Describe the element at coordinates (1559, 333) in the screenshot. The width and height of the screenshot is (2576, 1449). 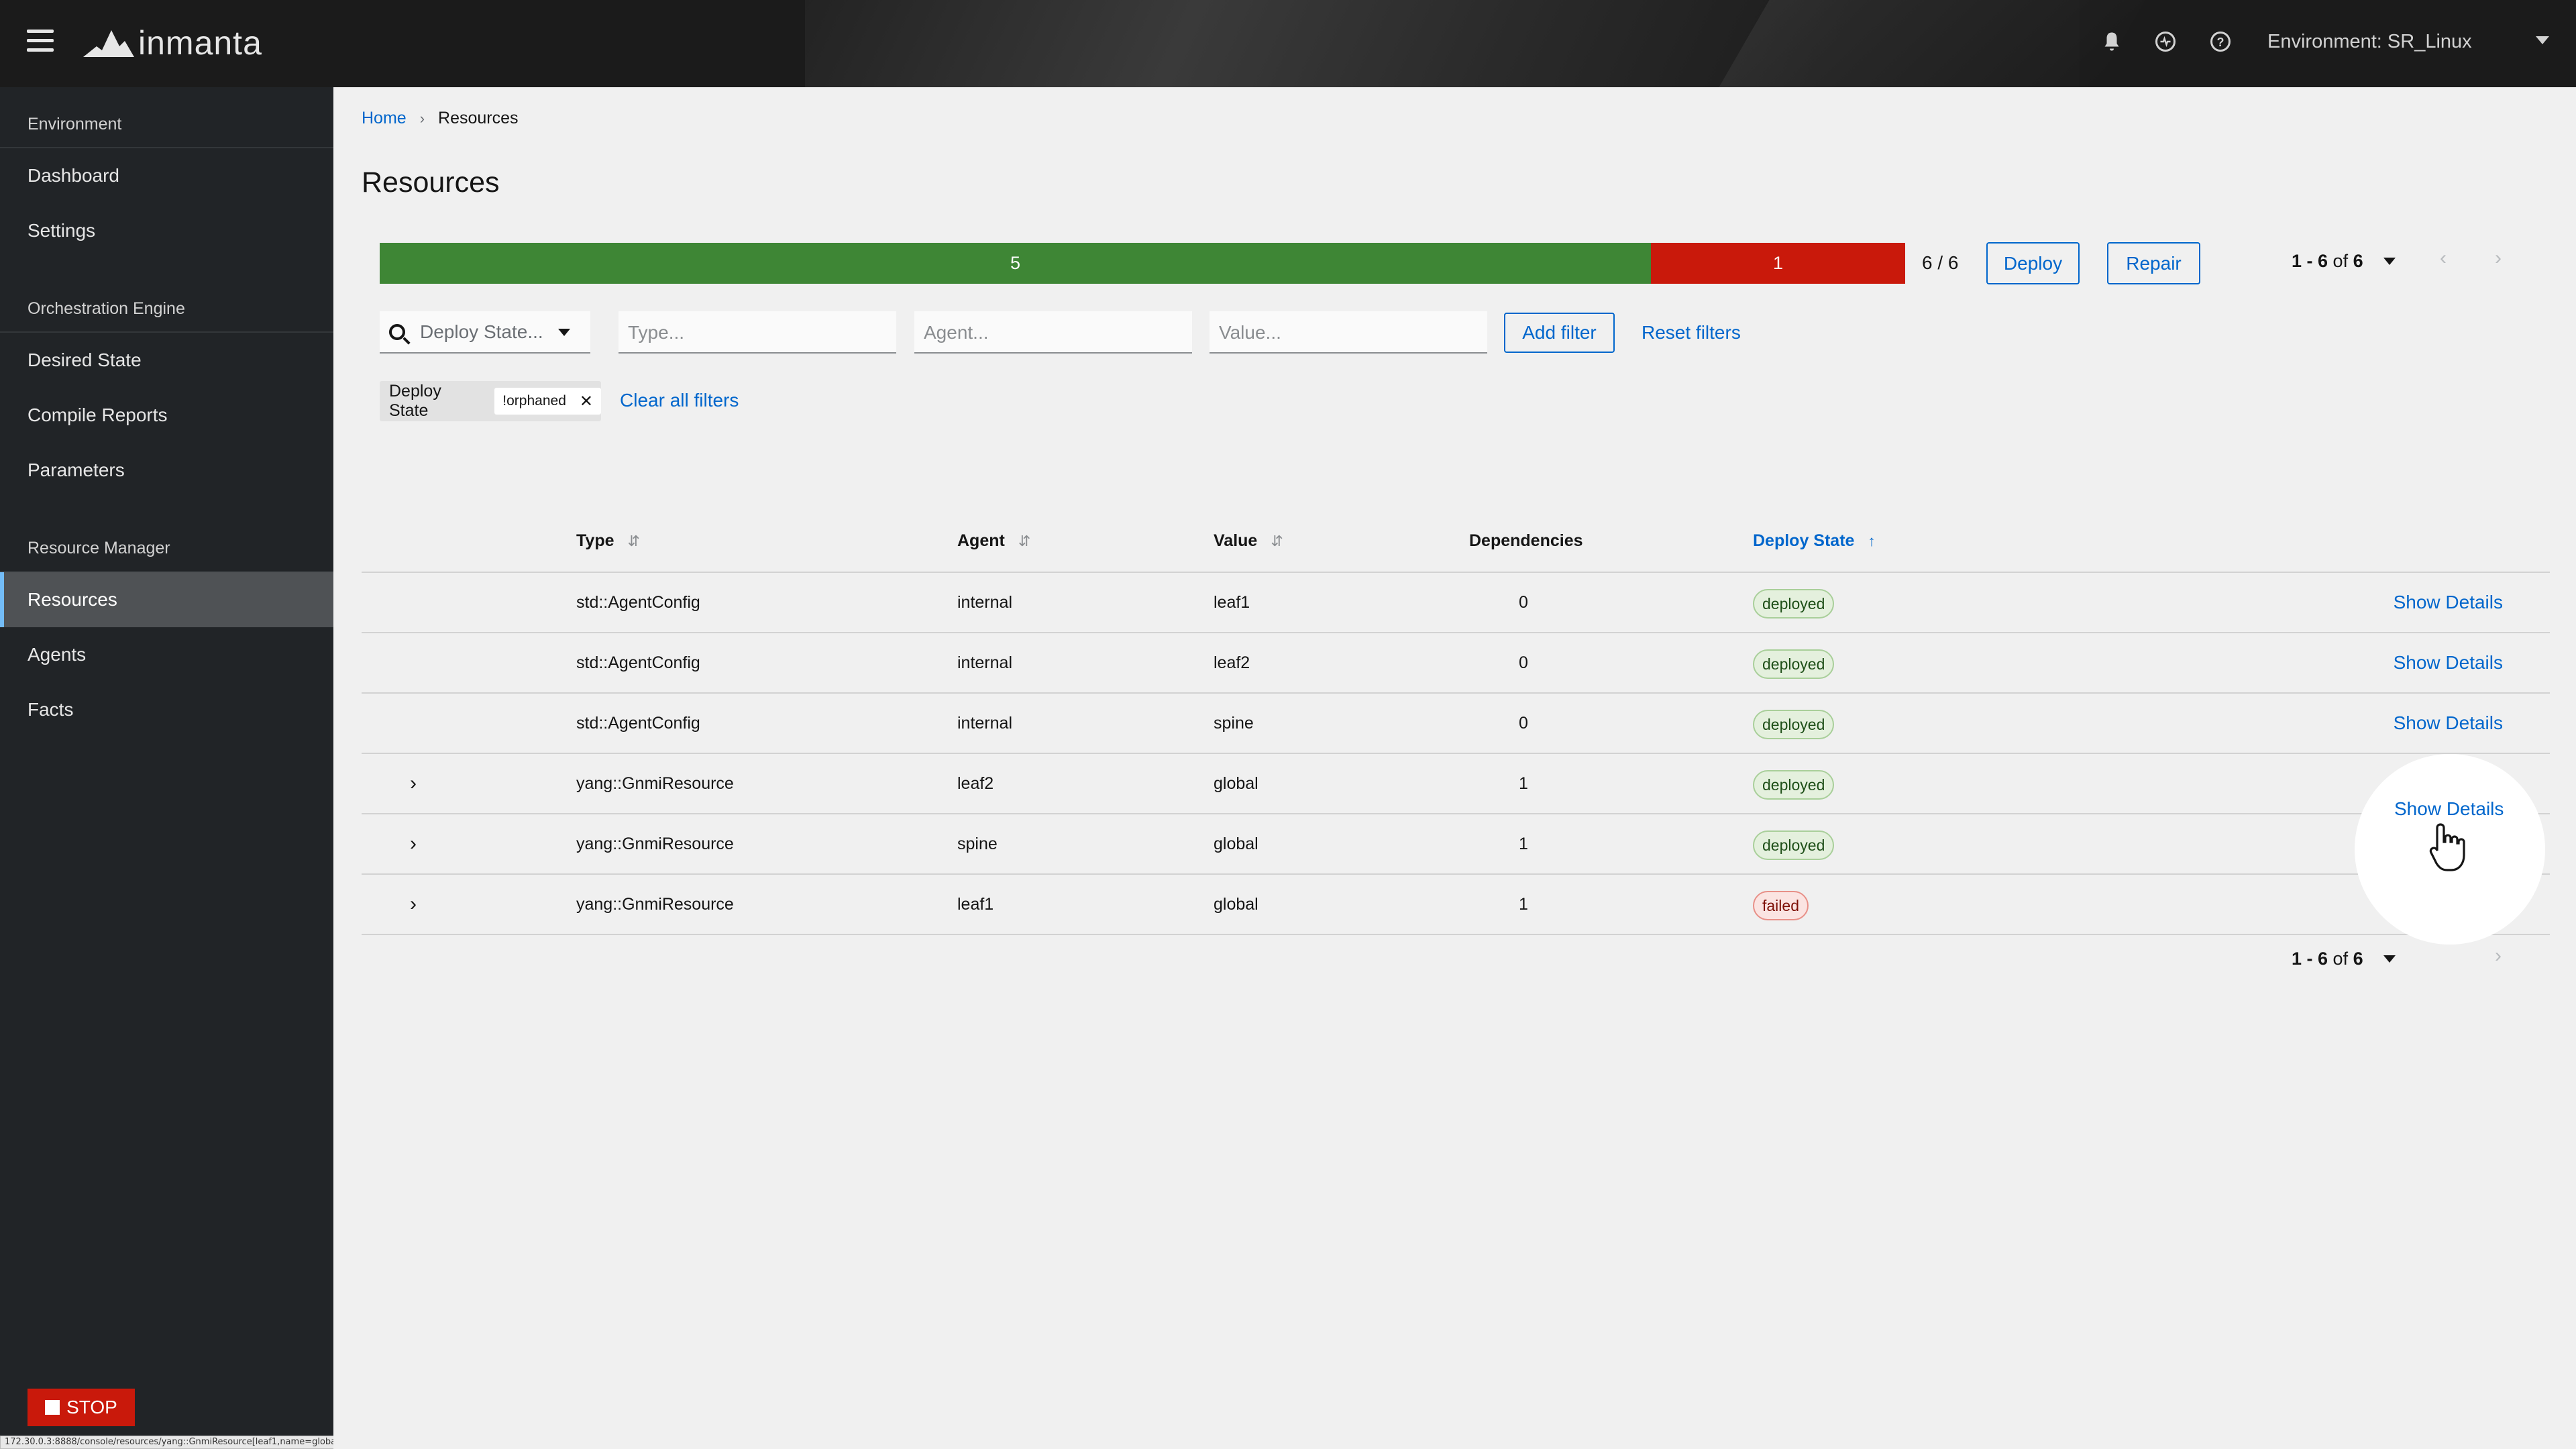
I see `add-filter-button: Add filter` at that location.